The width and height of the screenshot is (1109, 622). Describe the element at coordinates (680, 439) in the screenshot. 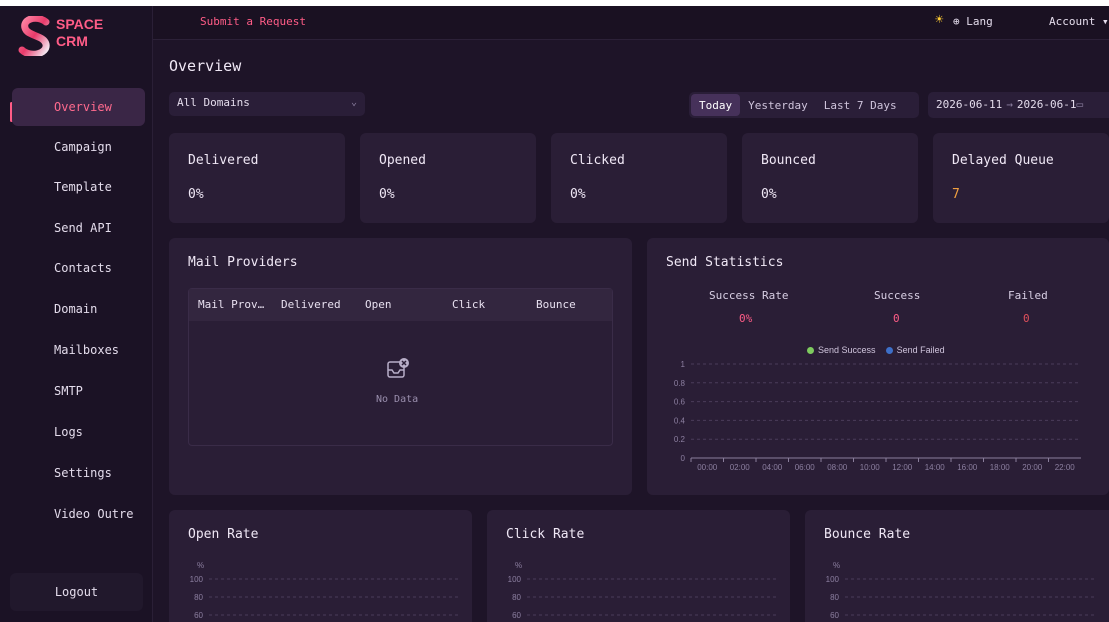

I see `y-tick-label: 0.2` at that location.